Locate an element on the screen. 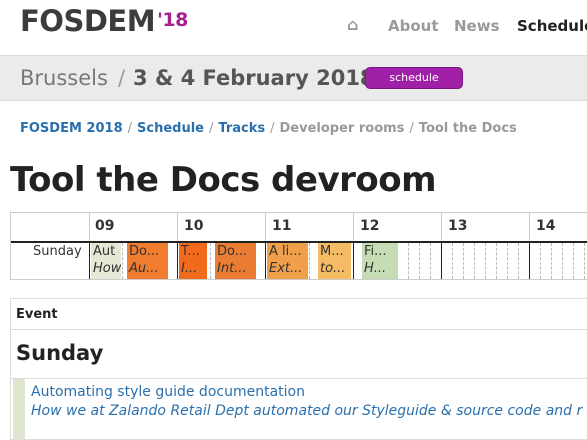 This screenshot has height=440, width=587. timeline-event-subtitle: How is located at coordinates (107, 268).